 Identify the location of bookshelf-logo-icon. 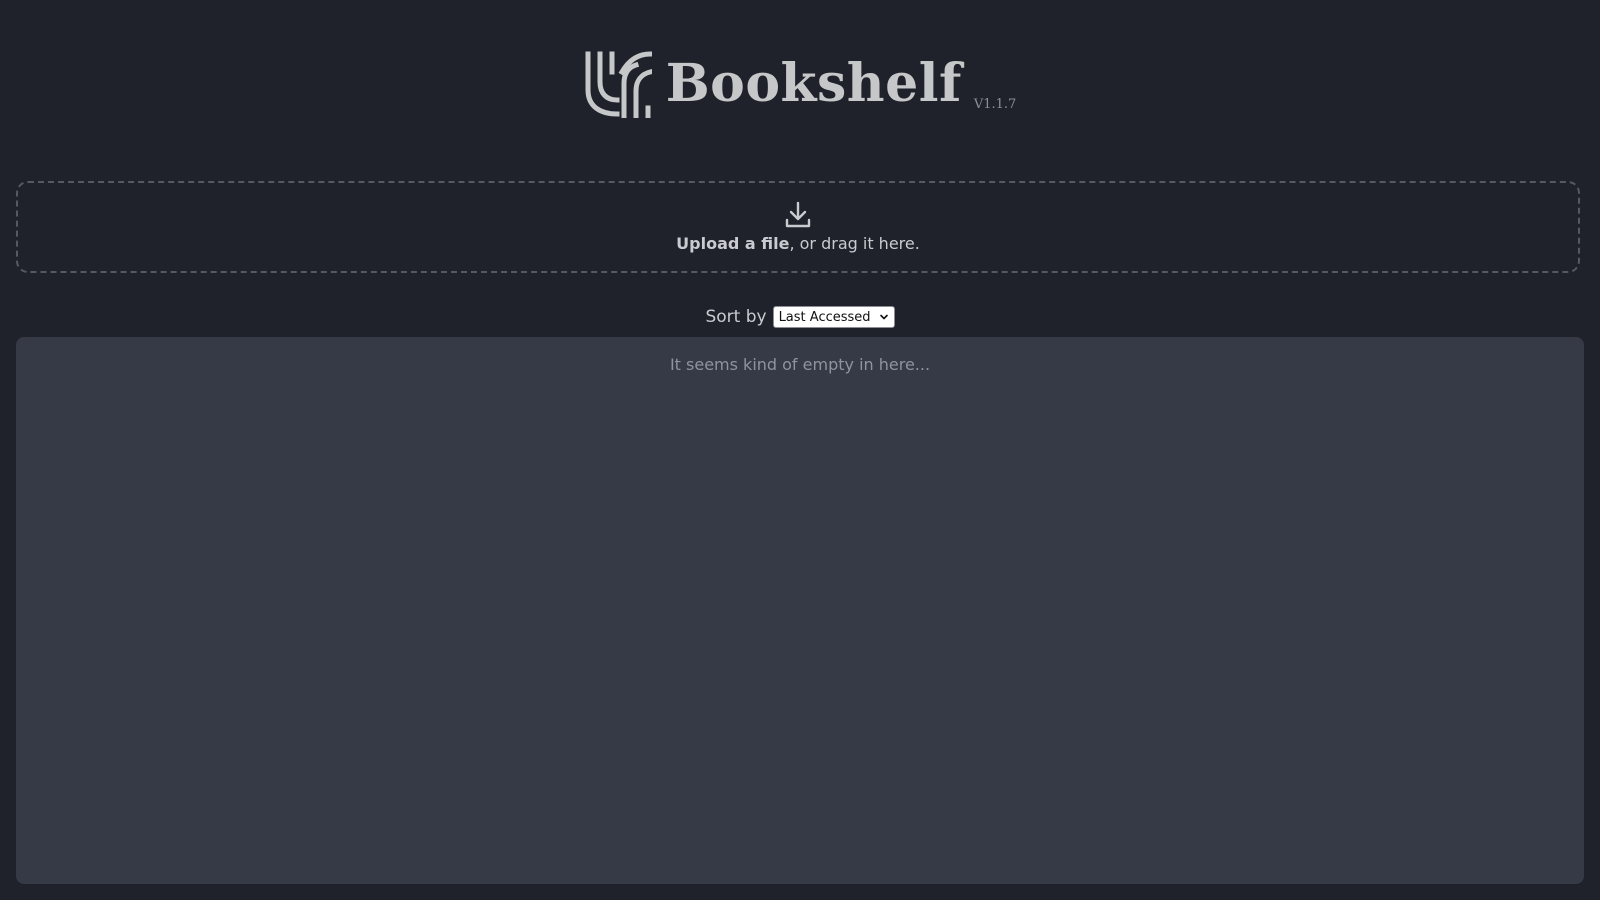
(618, 84).